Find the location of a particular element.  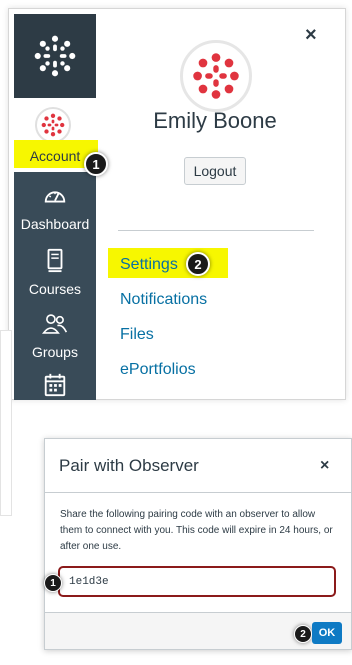

logout-button: Logout is located at coordinates (215, 171).